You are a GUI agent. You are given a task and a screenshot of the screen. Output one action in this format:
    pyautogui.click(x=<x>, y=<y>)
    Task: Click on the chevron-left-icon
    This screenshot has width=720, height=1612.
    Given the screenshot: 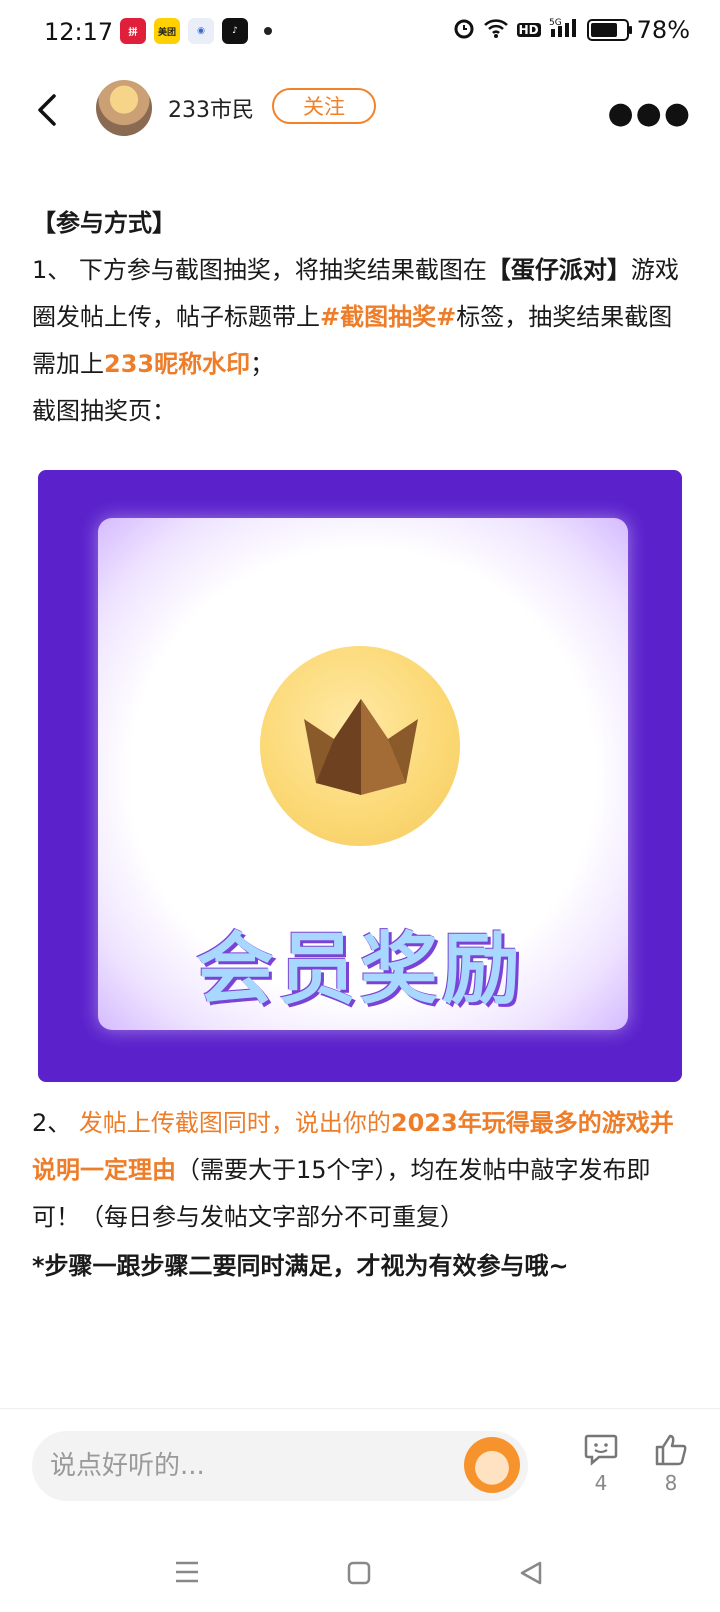 What is the action you would take?
    pyautogui.click(x=47, y=110)
    